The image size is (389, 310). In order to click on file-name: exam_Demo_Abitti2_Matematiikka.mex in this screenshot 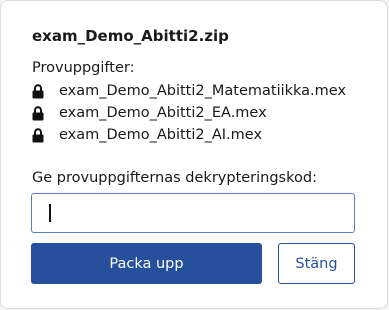, I will do `click(203, 91)`.